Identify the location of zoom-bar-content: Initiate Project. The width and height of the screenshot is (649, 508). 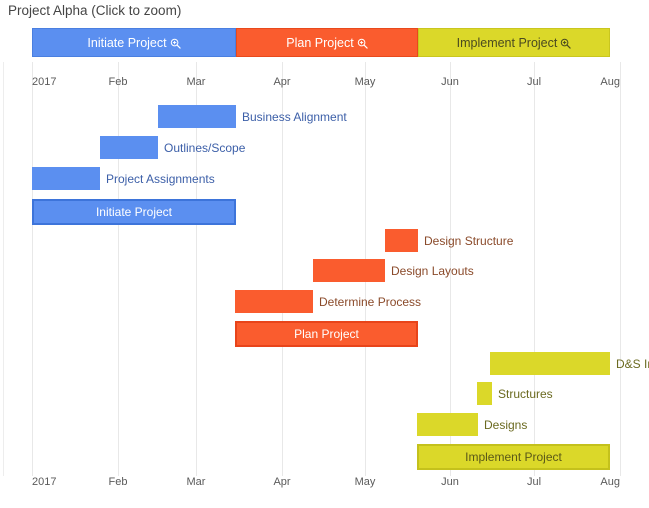
(134, 42).